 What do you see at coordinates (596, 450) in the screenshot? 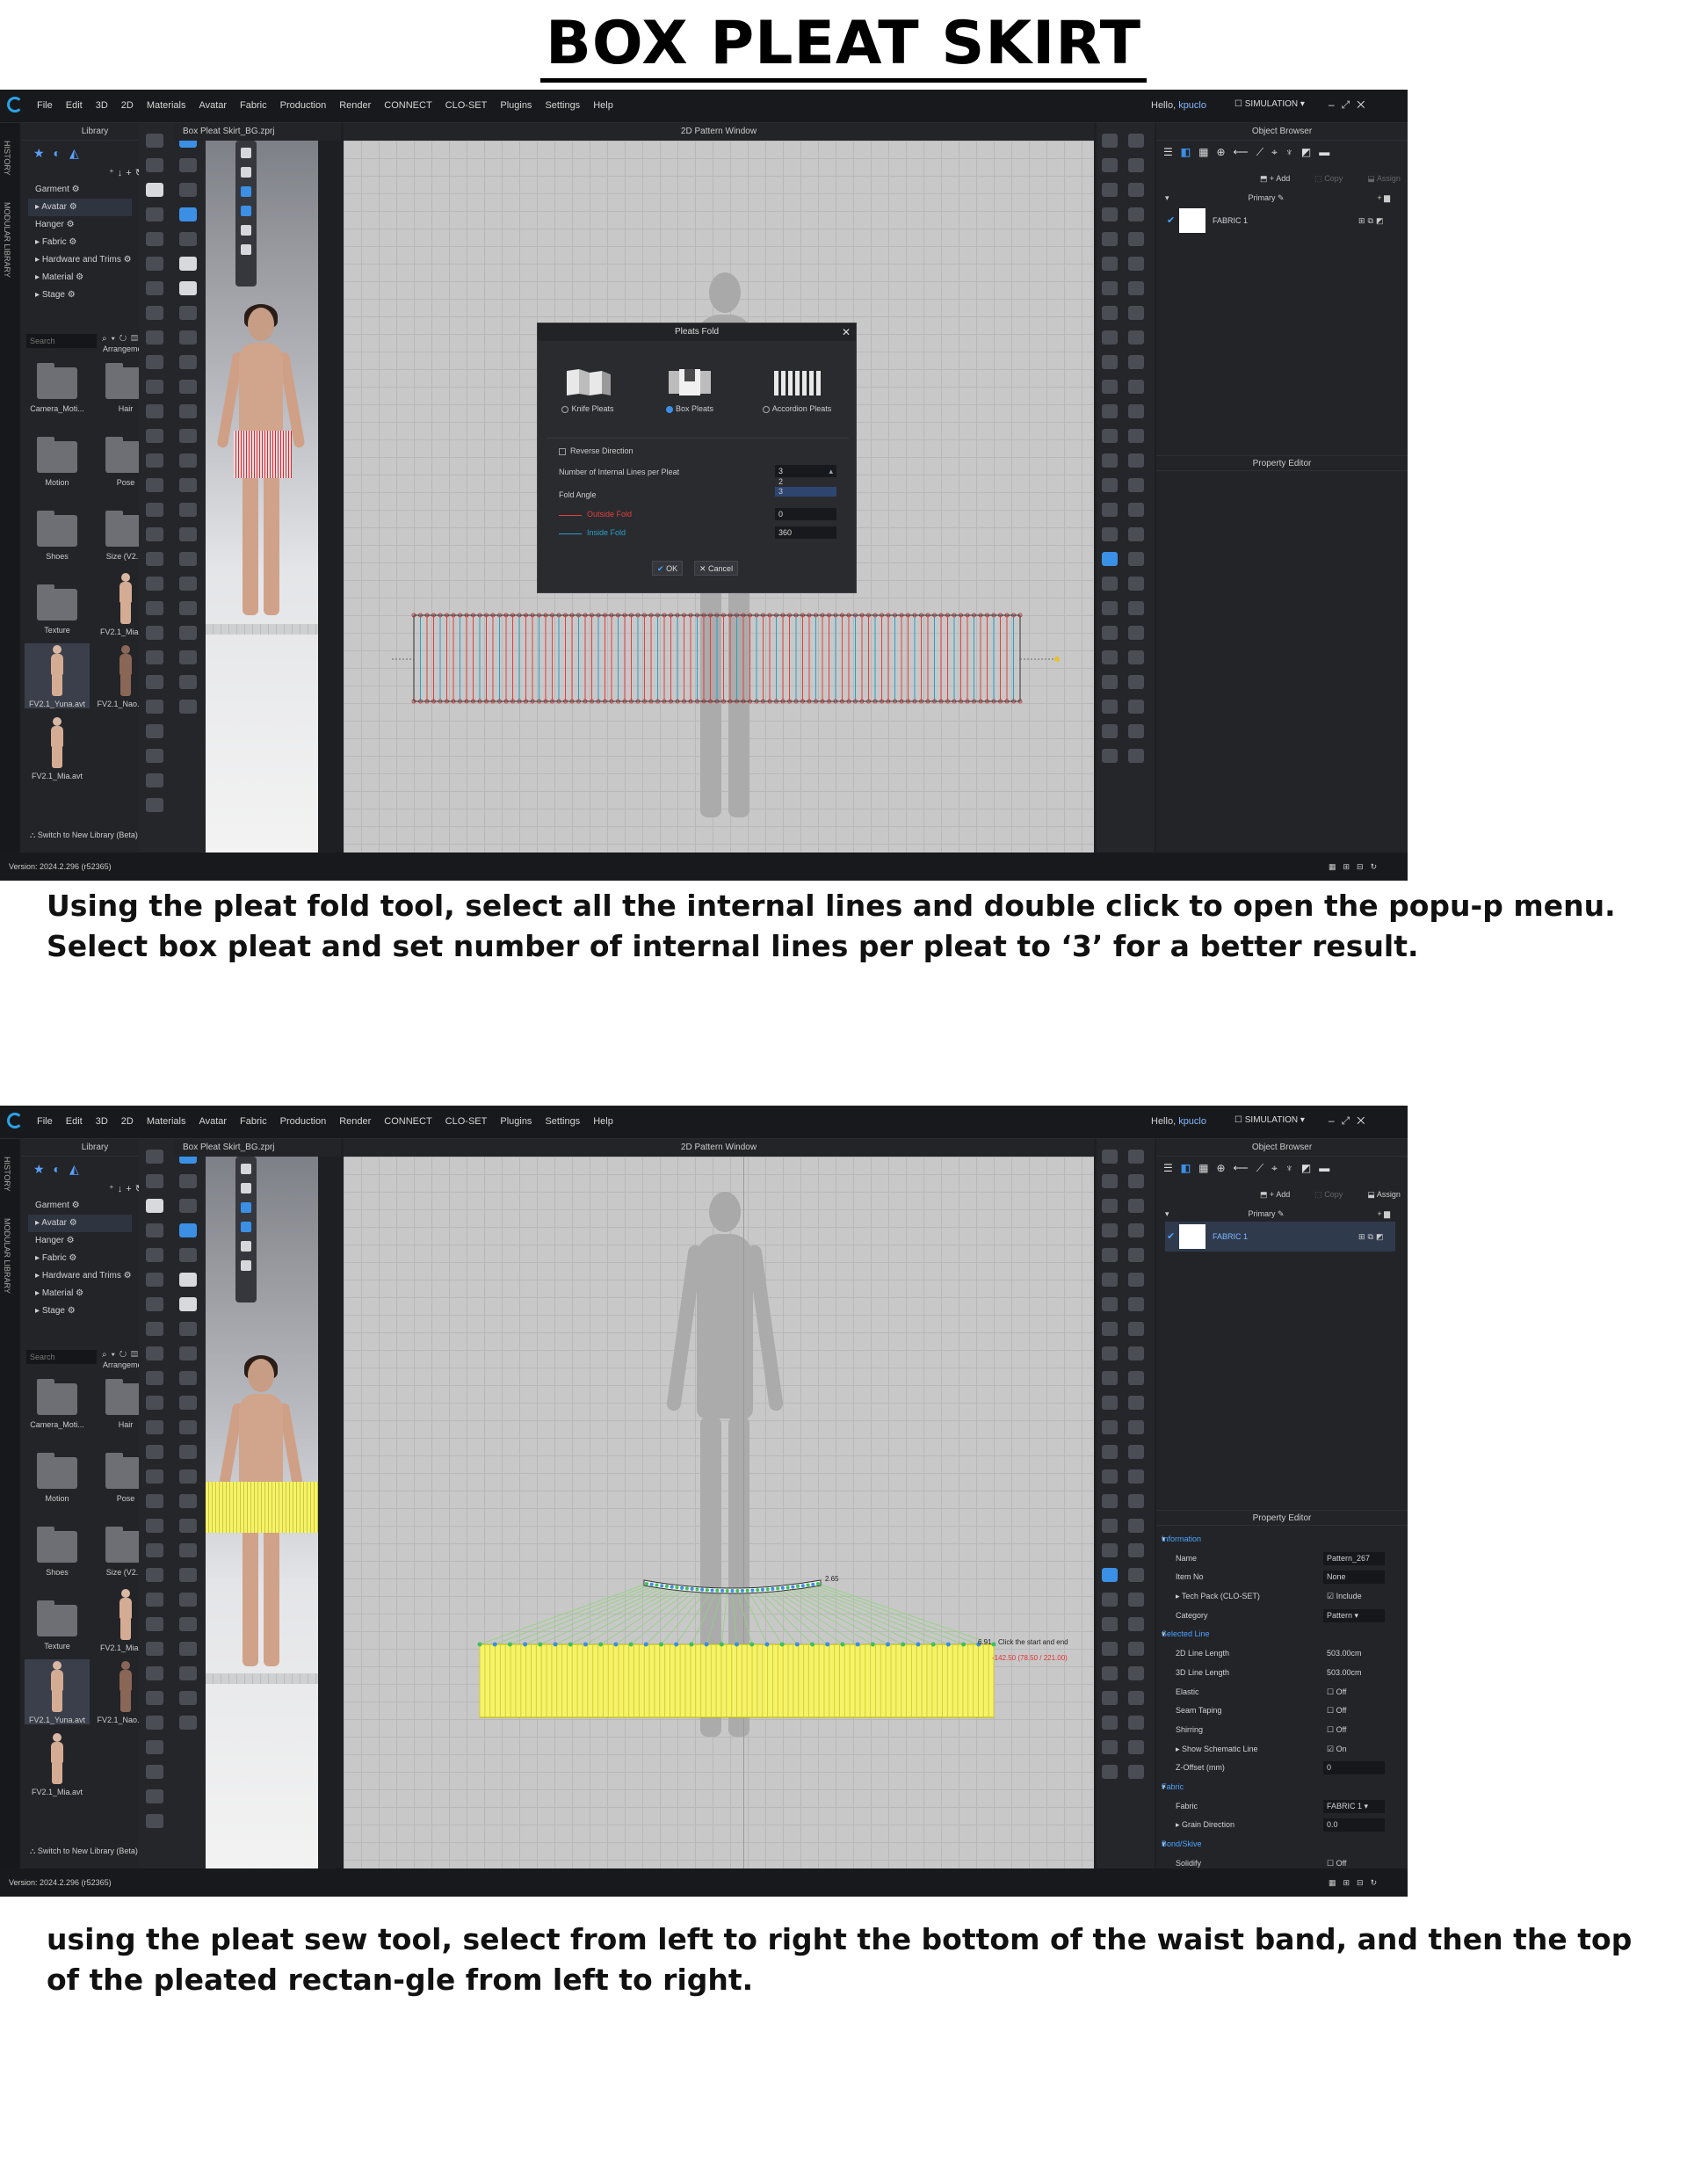
I see `reverse-direction-checkbox: Reverse Direction` at bounding box center [596, 450].